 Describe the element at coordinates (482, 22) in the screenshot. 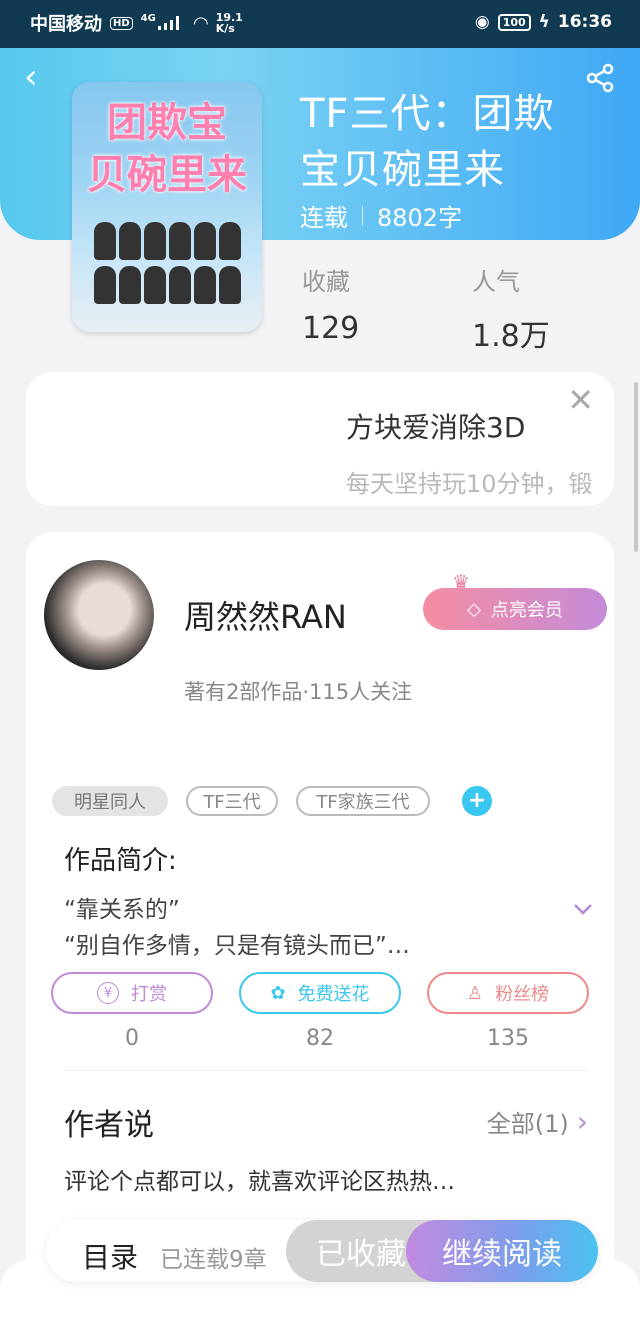

I see `eye-icon: ◉` at that location.